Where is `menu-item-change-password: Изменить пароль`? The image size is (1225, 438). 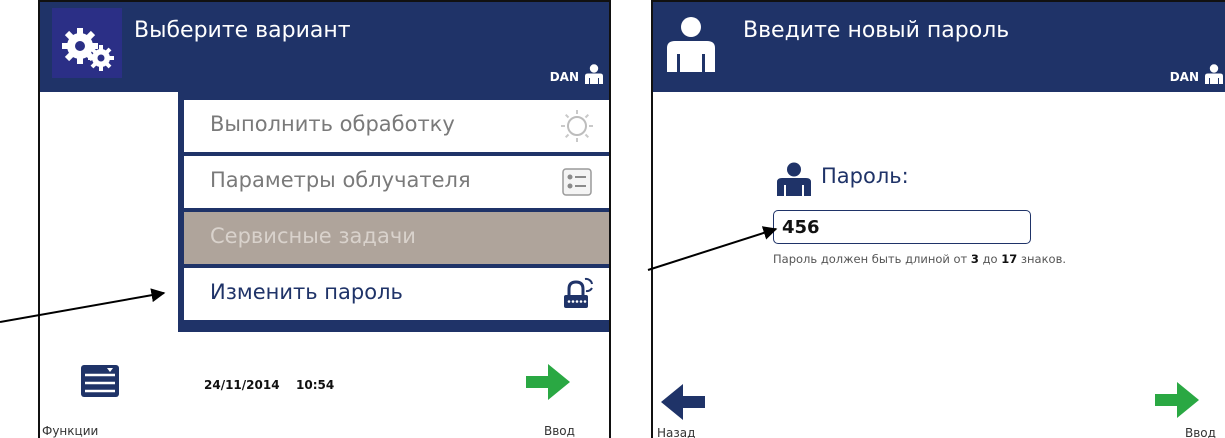
menu-item-change-password: Изменить пароль is located at coordinates (396, 294).